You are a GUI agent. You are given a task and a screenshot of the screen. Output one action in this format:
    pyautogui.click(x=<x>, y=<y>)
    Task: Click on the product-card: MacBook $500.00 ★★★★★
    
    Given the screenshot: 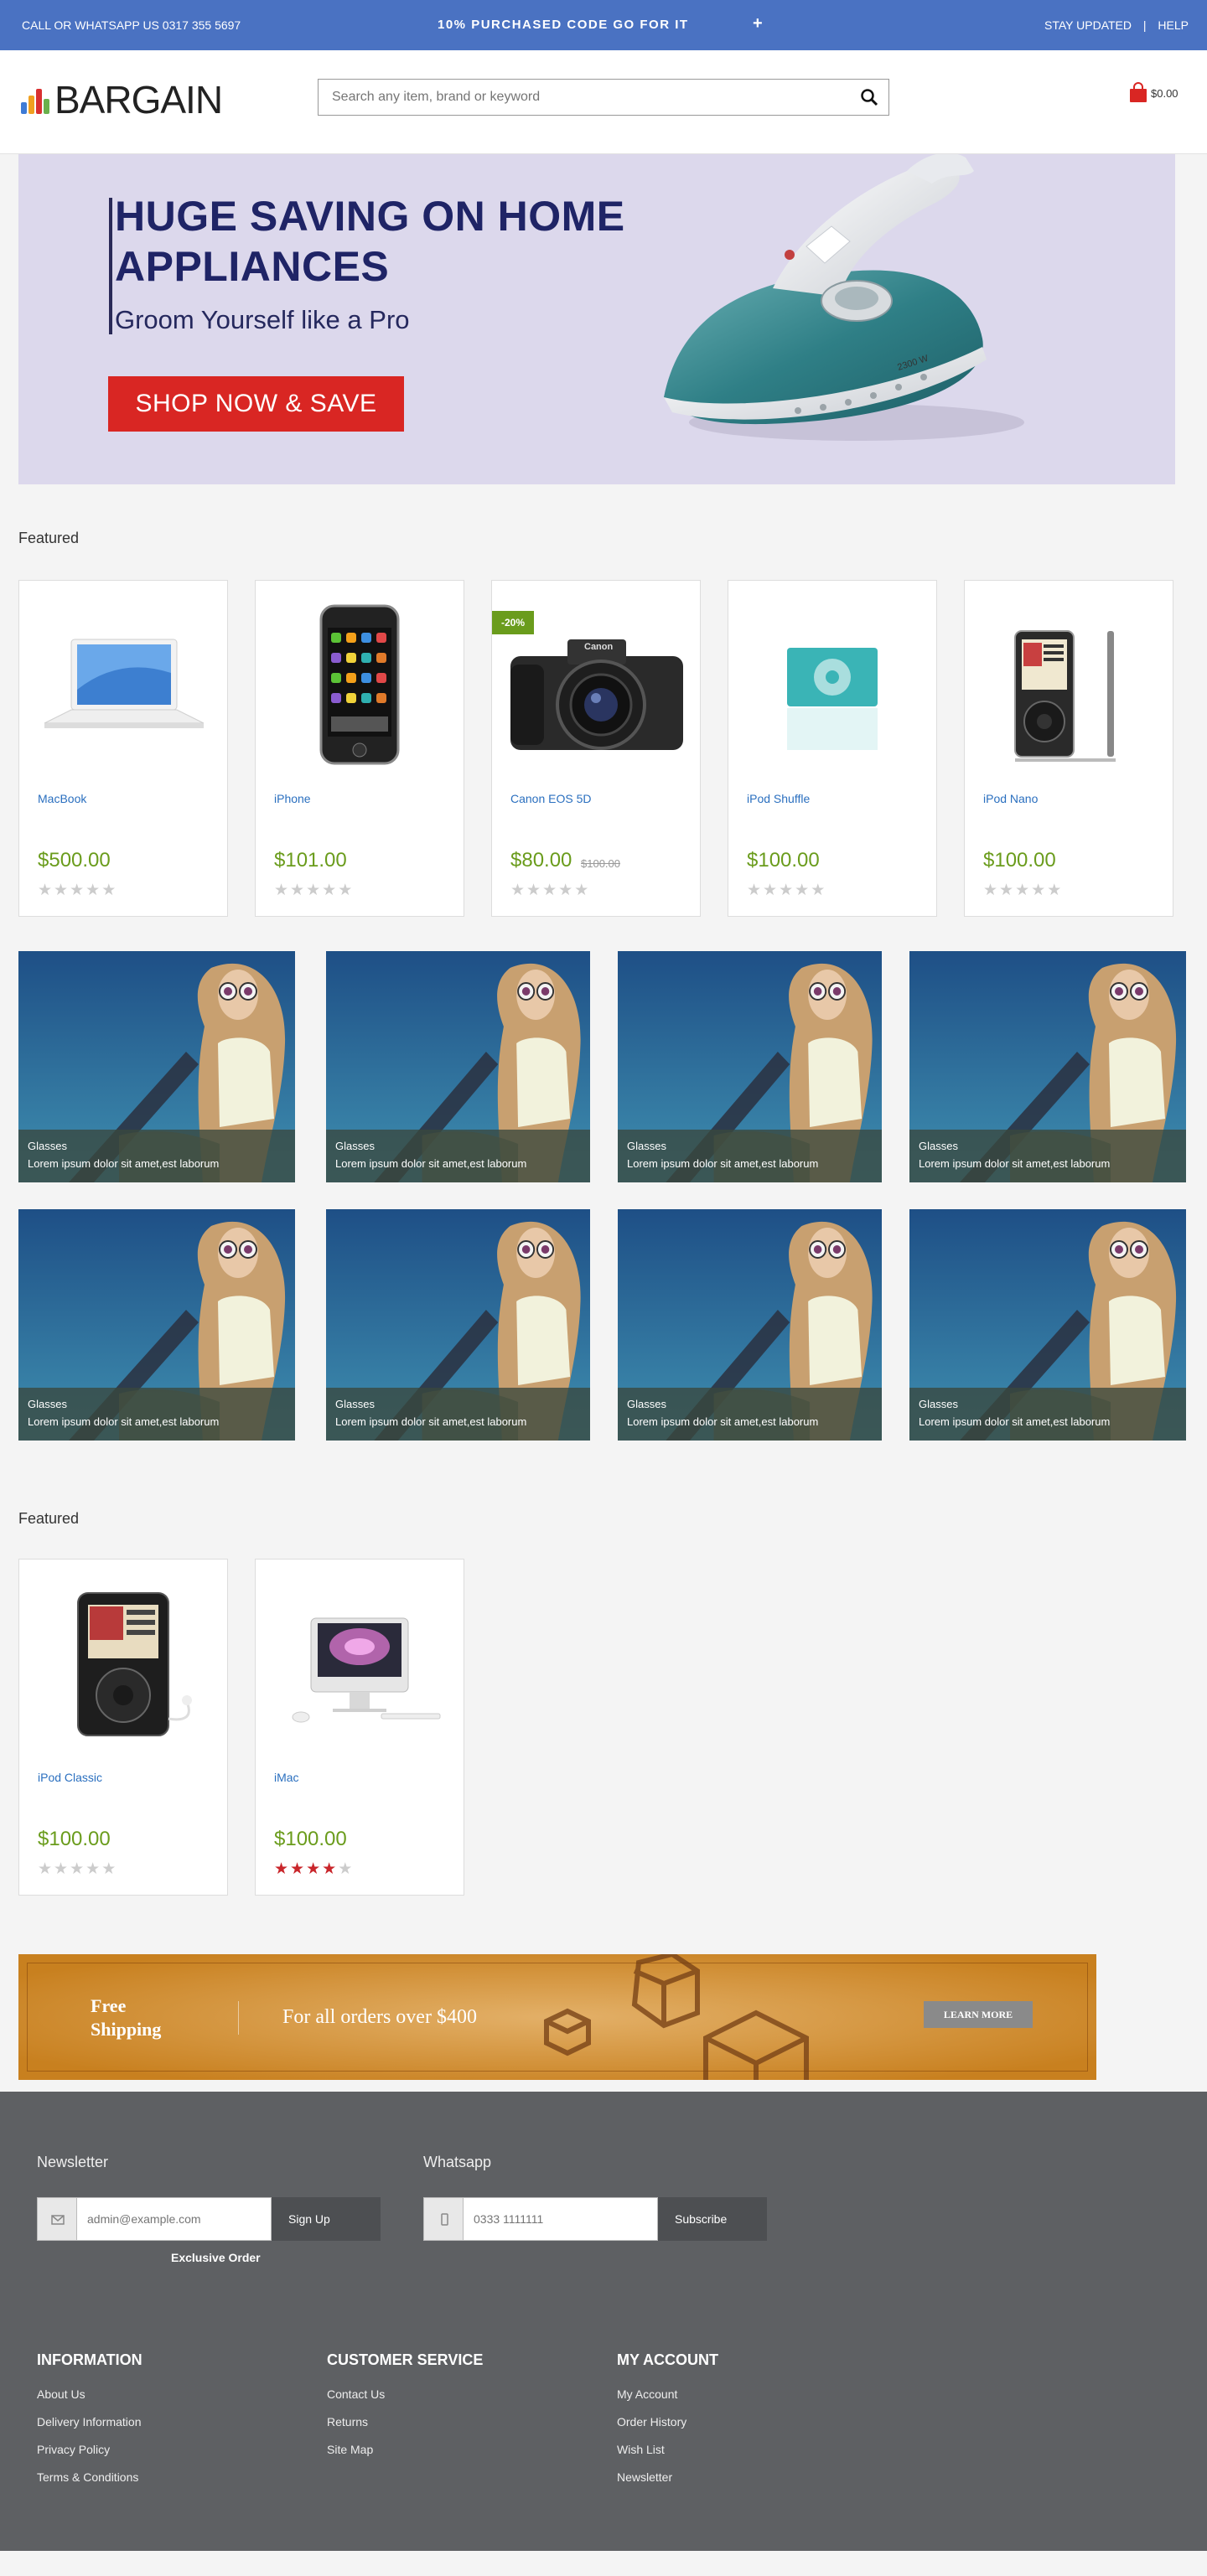 What is the action you would take?
    pyautogui.click(x=123, y=748)
    